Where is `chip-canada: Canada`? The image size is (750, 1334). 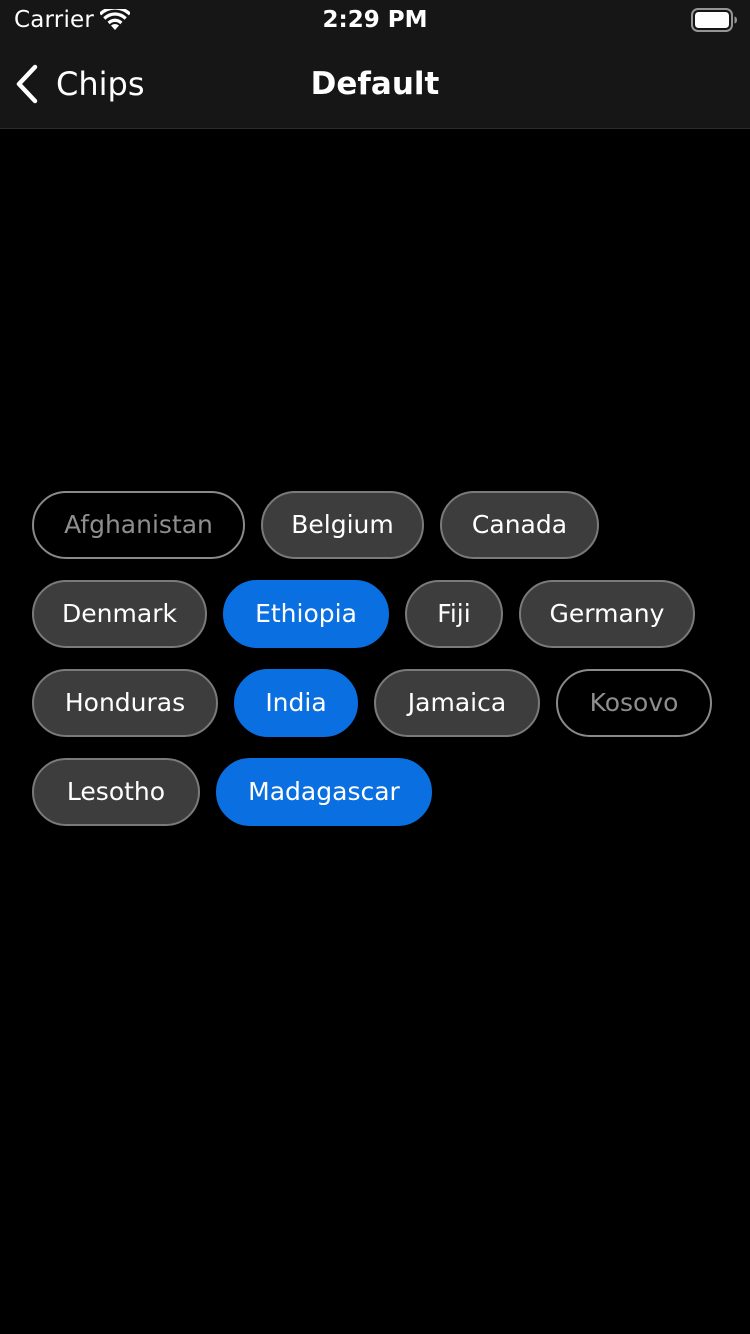
chip-canada: Canada is located at coordinates (519, 525).